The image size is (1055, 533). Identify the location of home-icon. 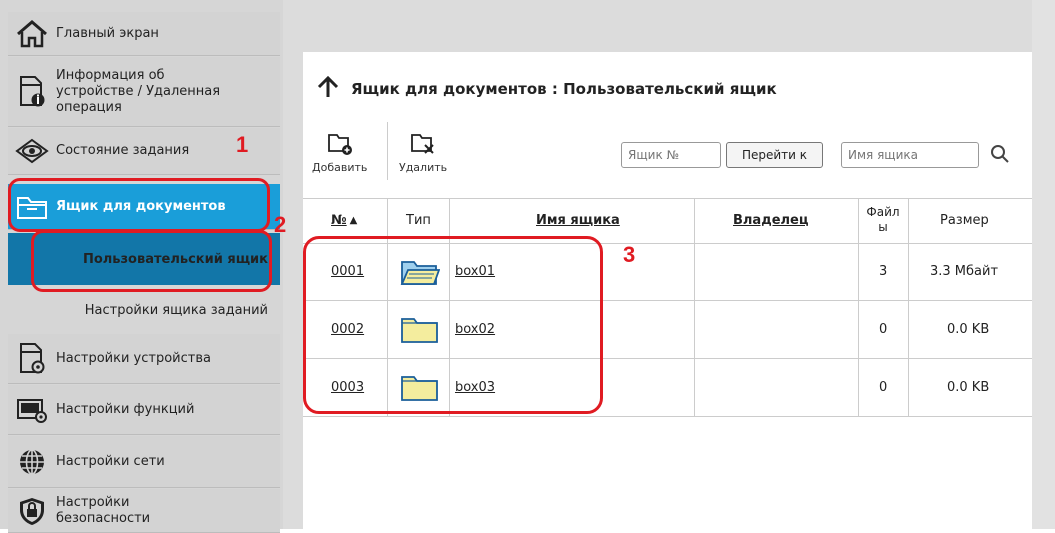
(32, 34).